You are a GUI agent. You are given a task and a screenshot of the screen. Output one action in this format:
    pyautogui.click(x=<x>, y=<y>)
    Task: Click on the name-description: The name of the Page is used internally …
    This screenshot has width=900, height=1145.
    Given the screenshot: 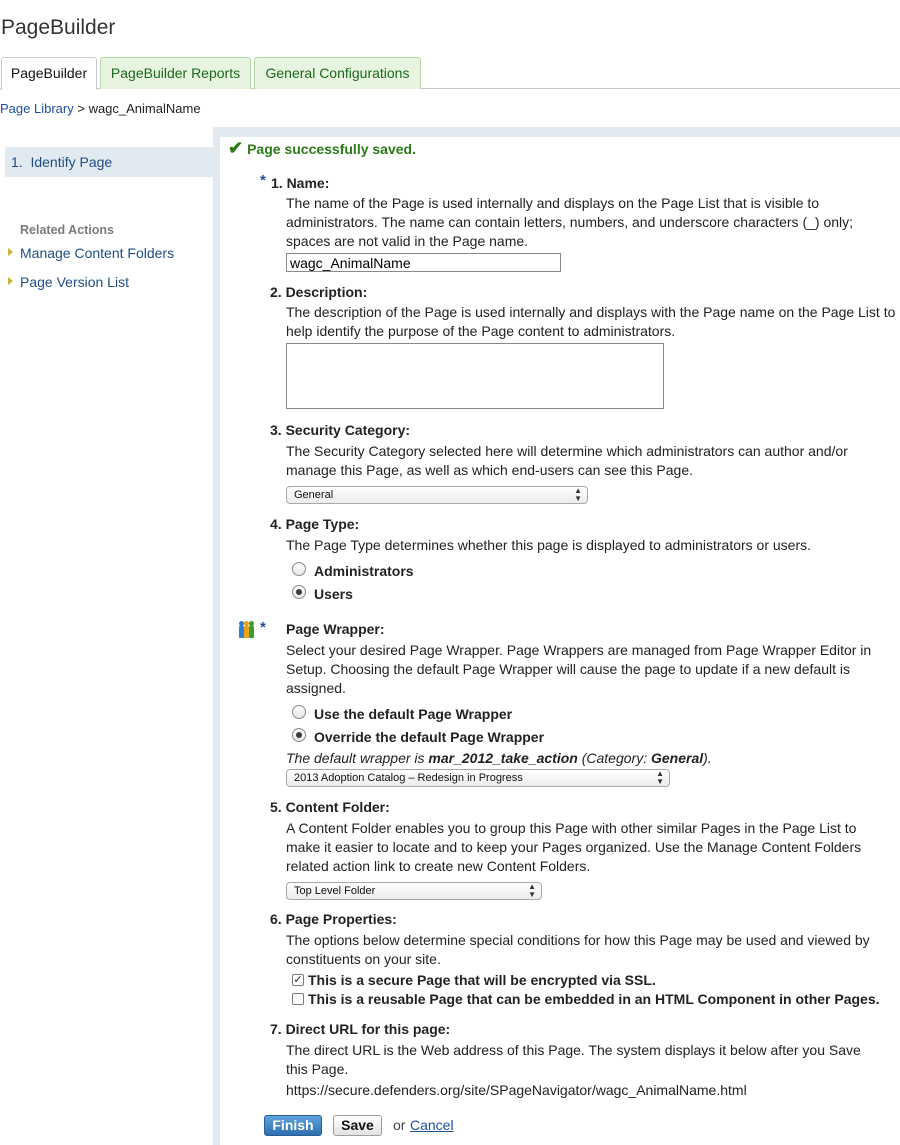 What is the action you would take?
    pyautogui.click(x=570, y=222)
    